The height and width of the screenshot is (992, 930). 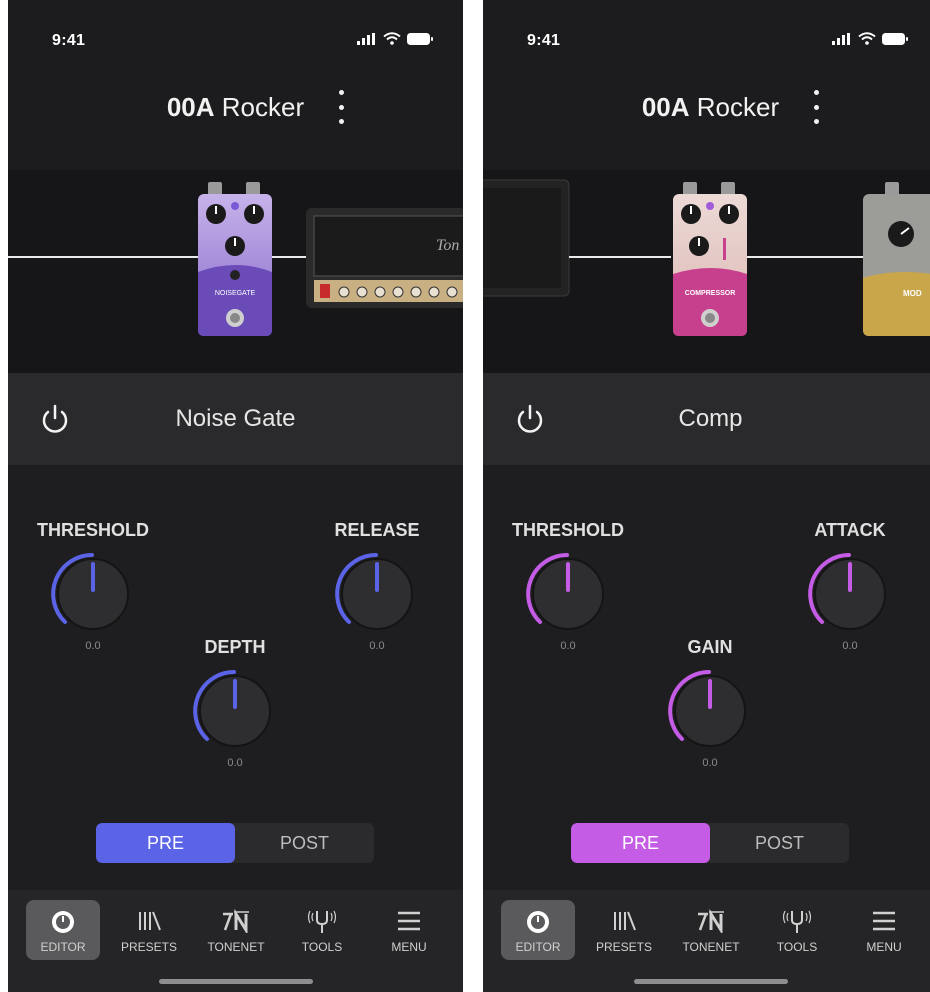 I want to click on signal-chain: NOISEGATE Ton, so click(x=235, y=271).